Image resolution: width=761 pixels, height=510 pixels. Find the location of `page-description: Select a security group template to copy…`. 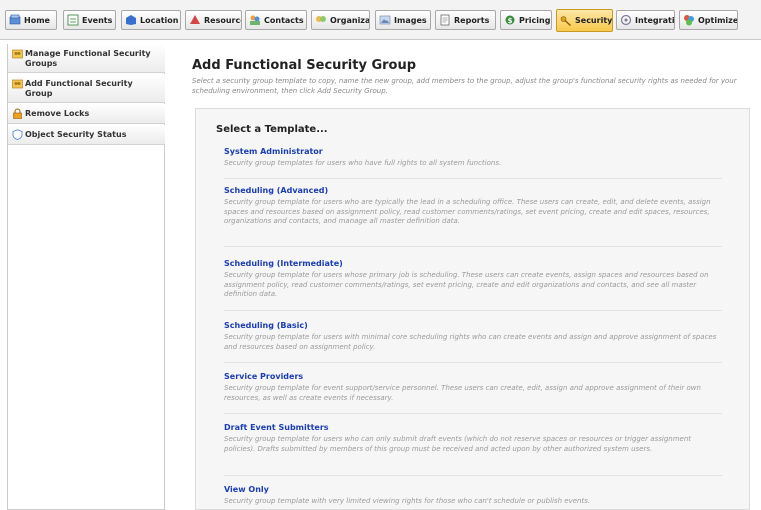

page-description: Select a security group template to copy… is located at coordinates (464, 86).